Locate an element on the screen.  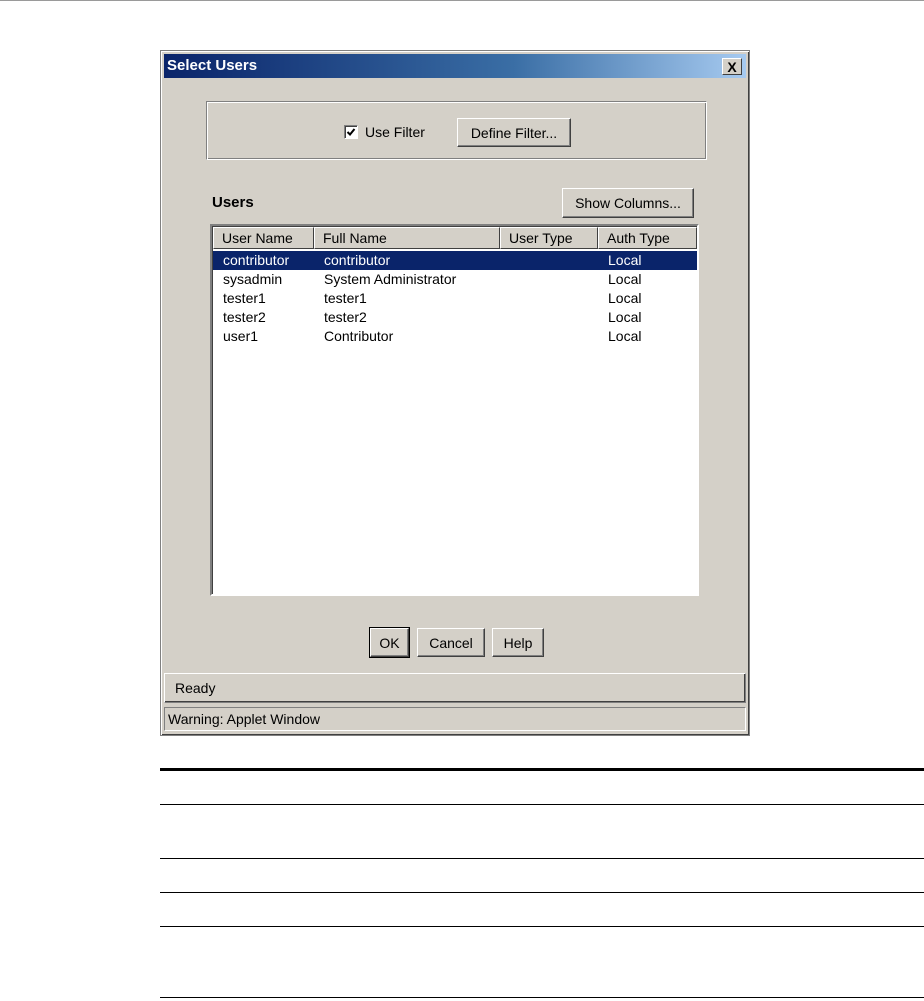
cell-full-name: tester2 is located at coordinates (345, 317).